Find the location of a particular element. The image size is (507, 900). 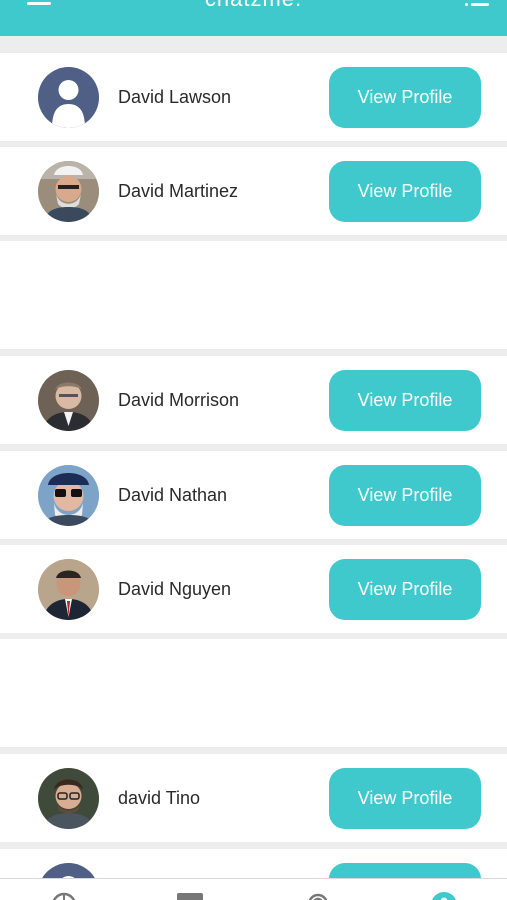

list-filter-icon is located at coordinates (477, 4).